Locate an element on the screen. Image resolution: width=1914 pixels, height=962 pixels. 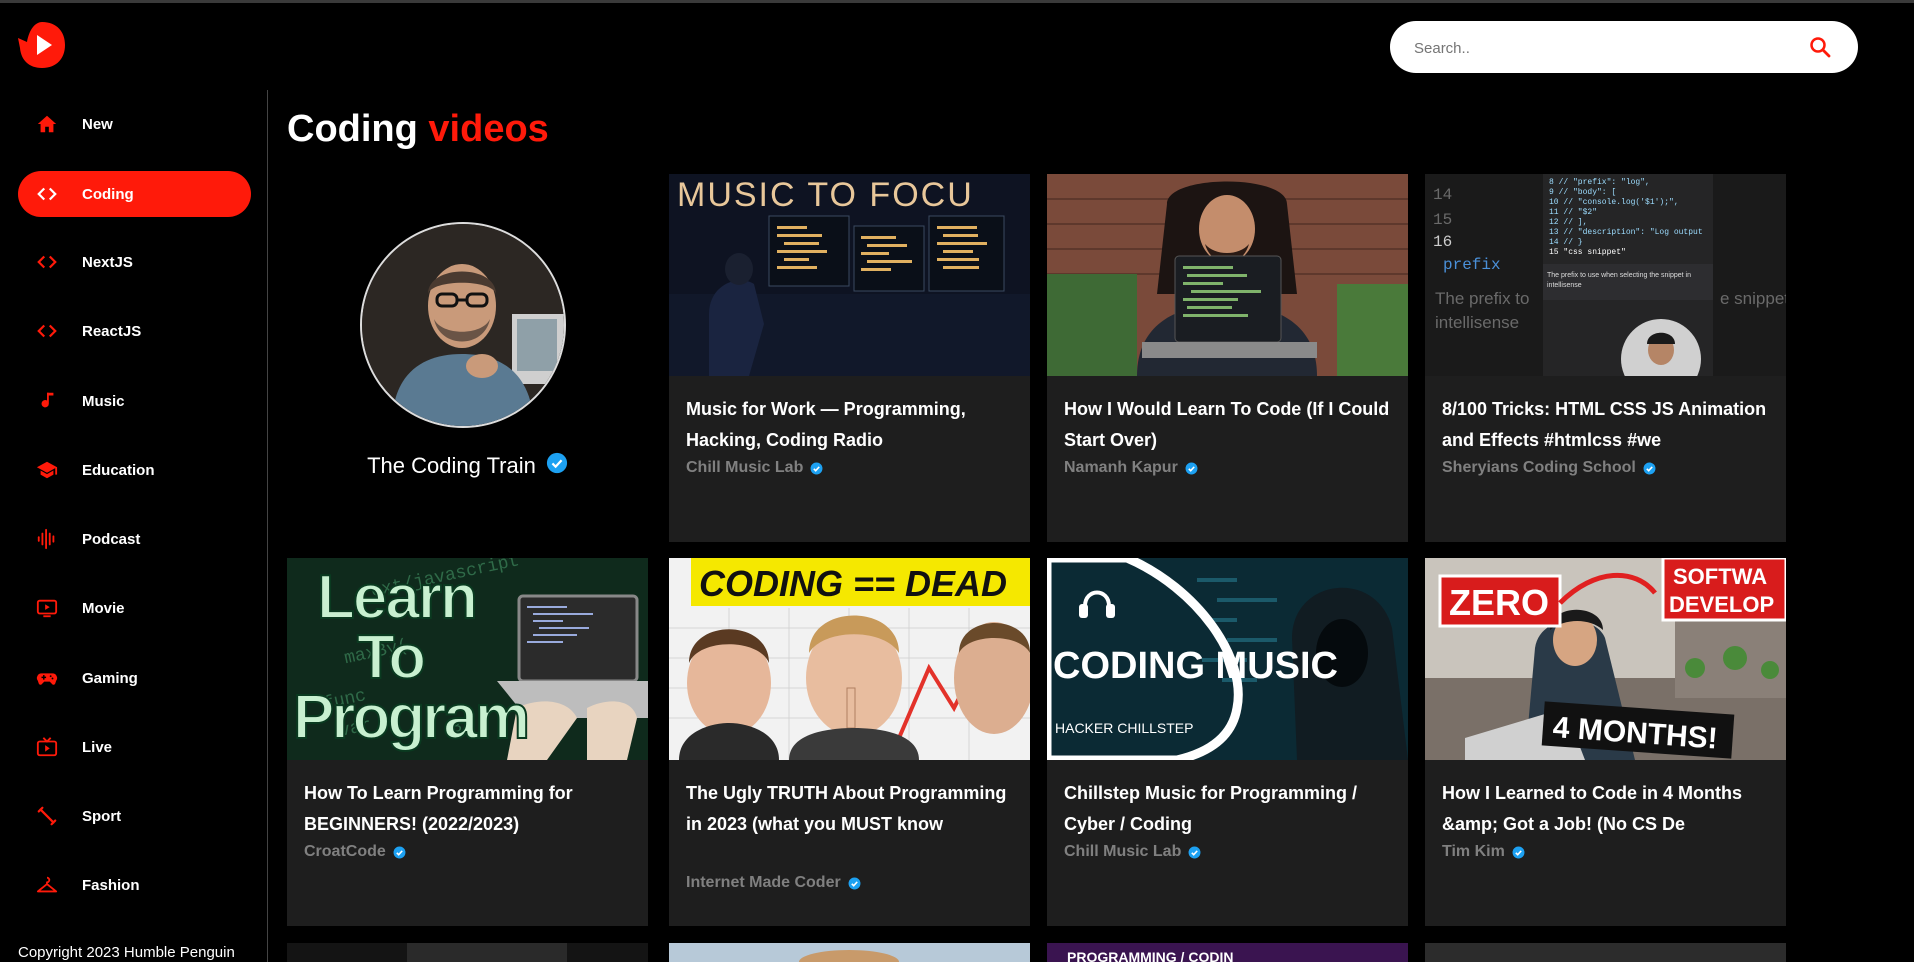
video-channel: Sheryians Coding School is located at coordinates (1539, 468).